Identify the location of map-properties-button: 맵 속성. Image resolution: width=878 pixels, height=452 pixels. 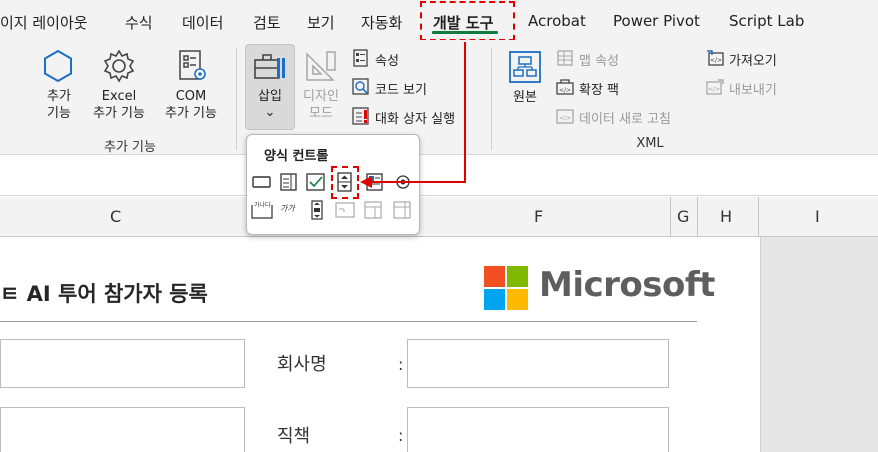
(599, 59).